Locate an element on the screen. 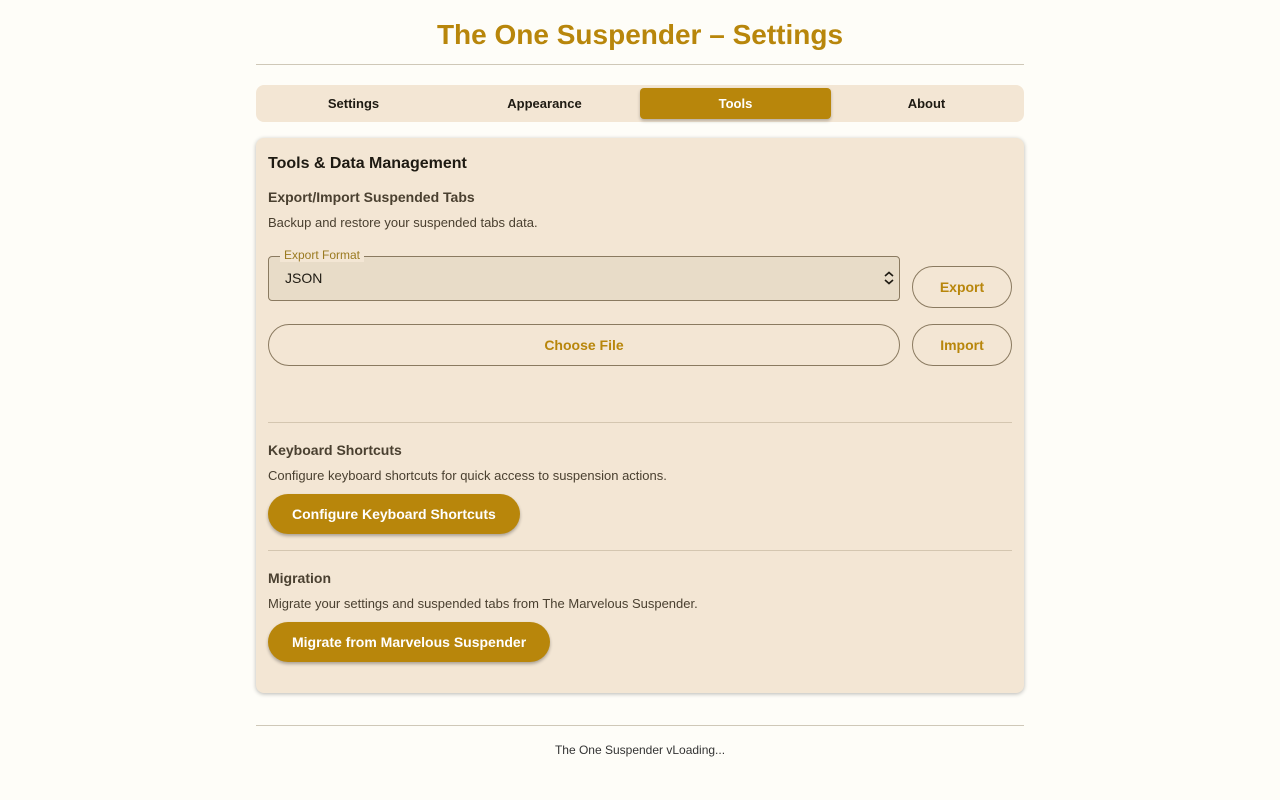  export-format-value: JSON is located at coordinates (304, 277).